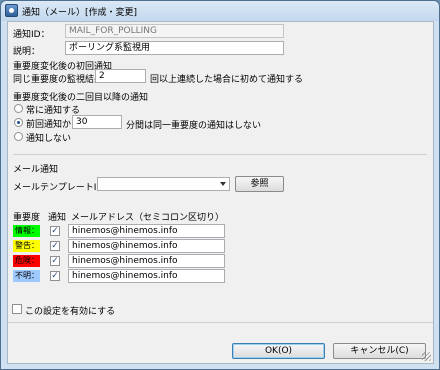 The height and width of the screenshot is (370, 440). Describe the element at coordinates (31, 35) in the screenshot. I see `notify-id-label: 通知ID：` at that location.